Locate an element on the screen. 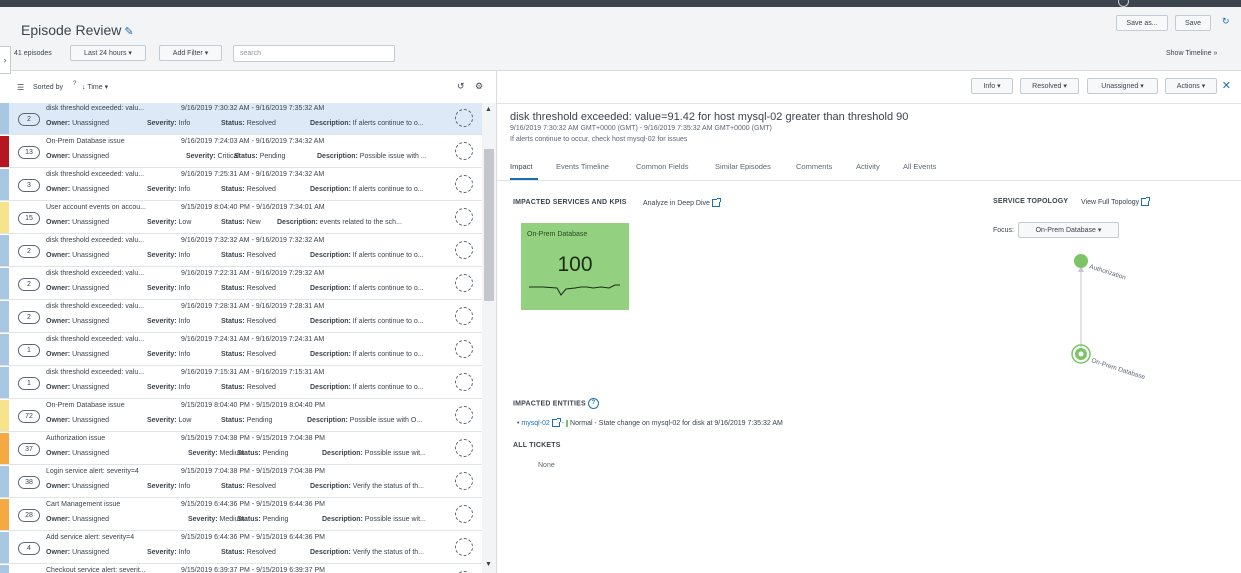  actions-dropdown: Actions ▾ is located at coordinates (1191, 86).